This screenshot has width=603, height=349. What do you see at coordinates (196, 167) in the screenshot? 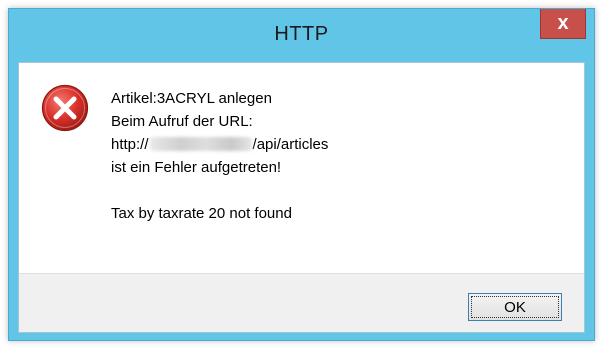
I see `message-line-error: ist ein Fehler aufgetreten!` at bounding box center [196, 167].